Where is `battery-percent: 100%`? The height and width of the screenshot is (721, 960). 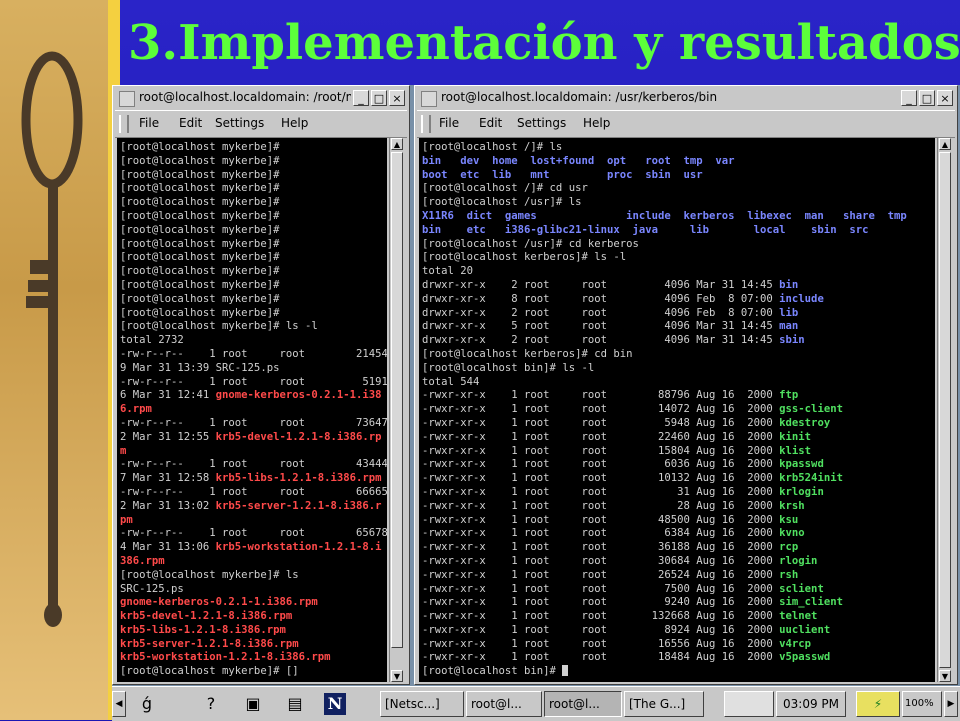
battery-percent: 100% is located at coordinates (922, 704).